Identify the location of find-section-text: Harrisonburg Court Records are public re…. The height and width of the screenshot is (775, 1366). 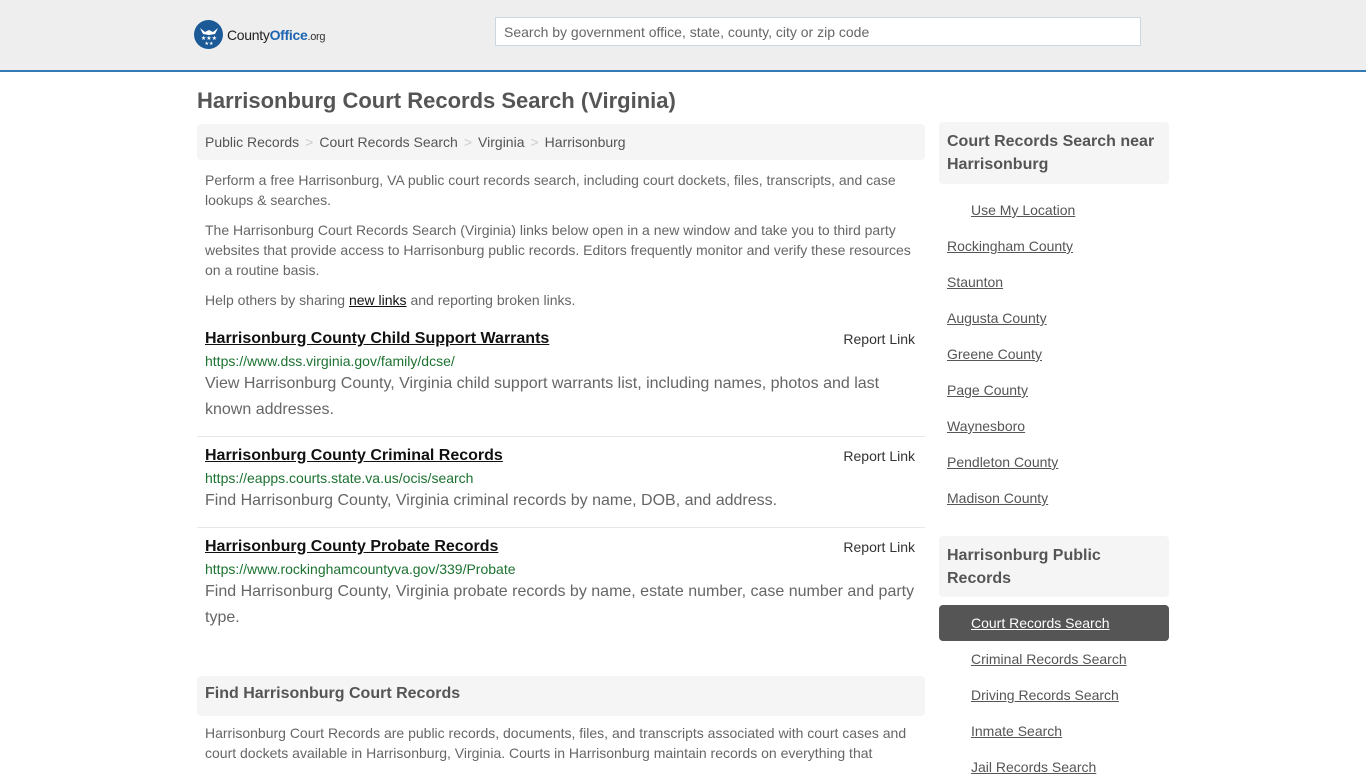
(556, 743).